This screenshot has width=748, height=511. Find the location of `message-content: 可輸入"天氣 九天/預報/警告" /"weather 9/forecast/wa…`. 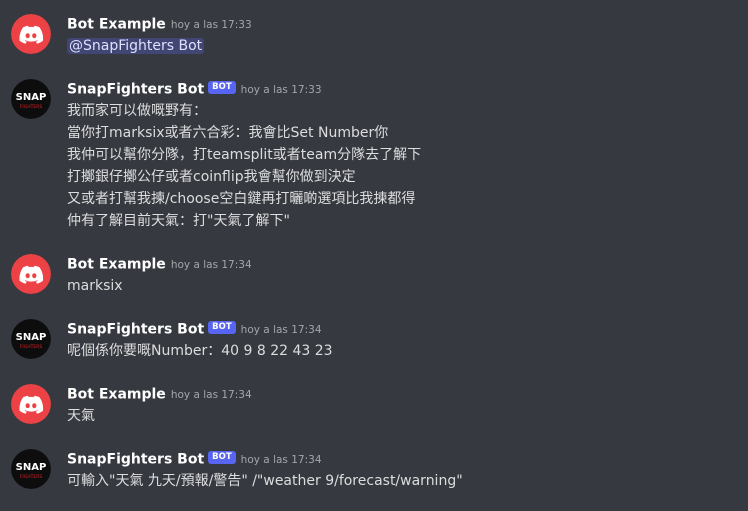

message-content: 可輸入"天氣 九天/預報/警告" /"weather 9/forecast/wa… is located at coordinates (265, 481).